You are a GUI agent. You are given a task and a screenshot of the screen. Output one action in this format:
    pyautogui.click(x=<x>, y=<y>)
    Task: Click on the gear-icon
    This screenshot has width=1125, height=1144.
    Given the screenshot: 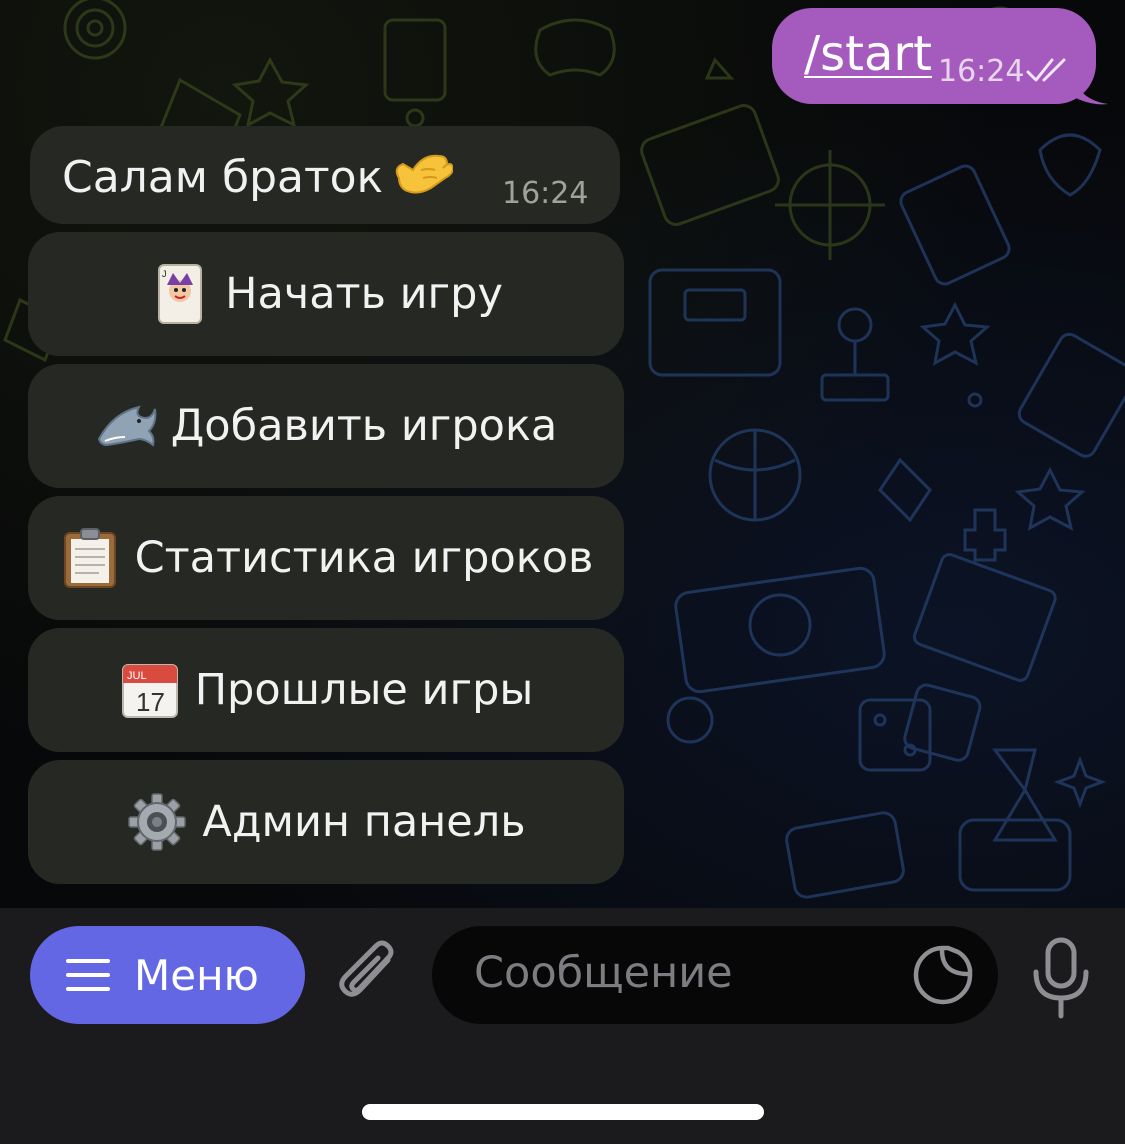 What is the action you would take?
    pyautogui.click(x=157, y=822)
    